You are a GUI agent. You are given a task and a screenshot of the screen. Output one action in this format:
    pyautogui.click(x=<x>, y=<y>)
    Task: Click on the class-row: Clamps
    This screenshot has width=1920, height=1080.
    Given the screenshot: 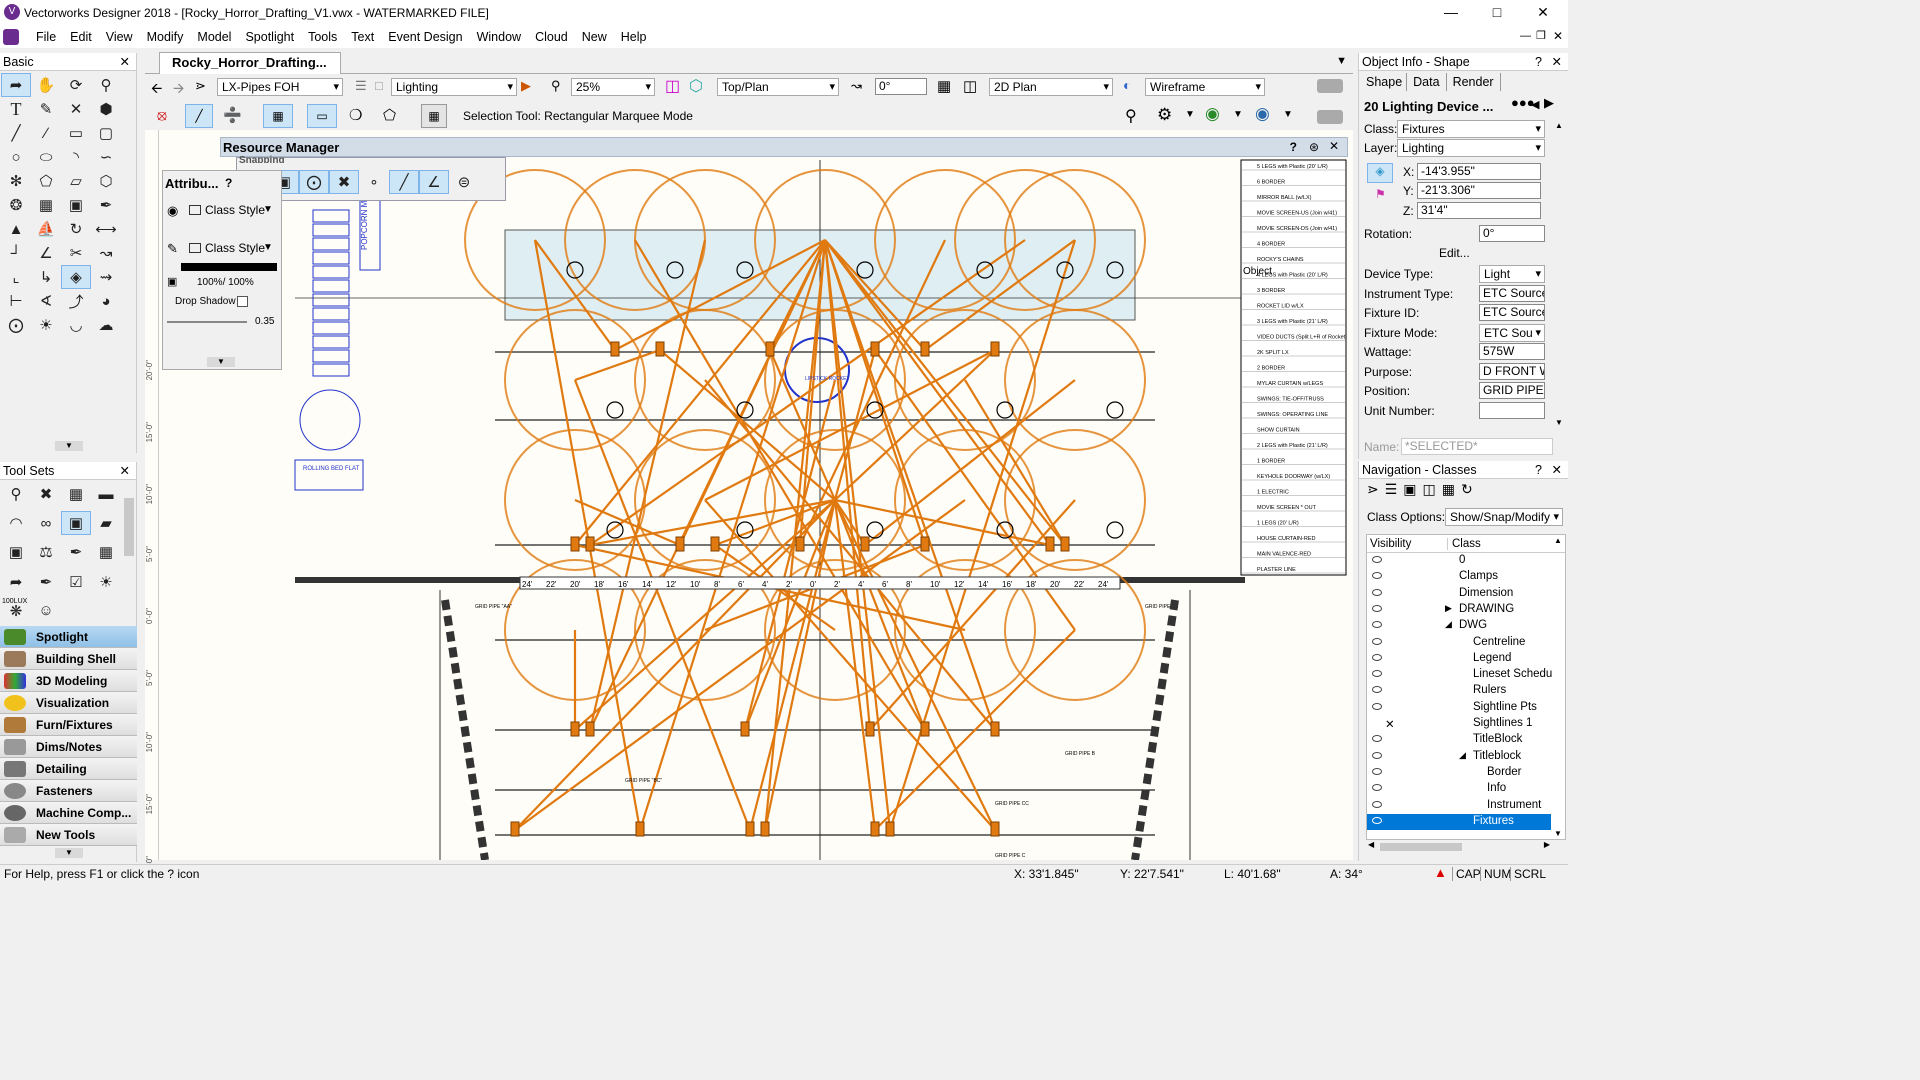 What is the action you would take?
    pyautogui.click(x=1459, y=577)
    